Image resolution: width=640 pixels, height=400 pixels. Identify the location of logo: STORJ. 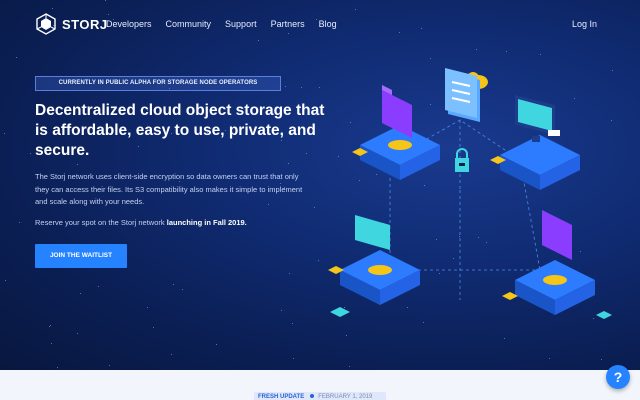
(71, 24).